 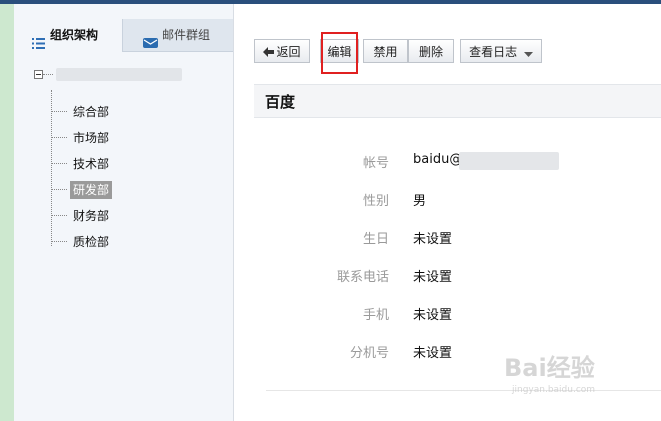 I want to click on field-row-account: 帐号 baidu@, so click(x=457, y=162).